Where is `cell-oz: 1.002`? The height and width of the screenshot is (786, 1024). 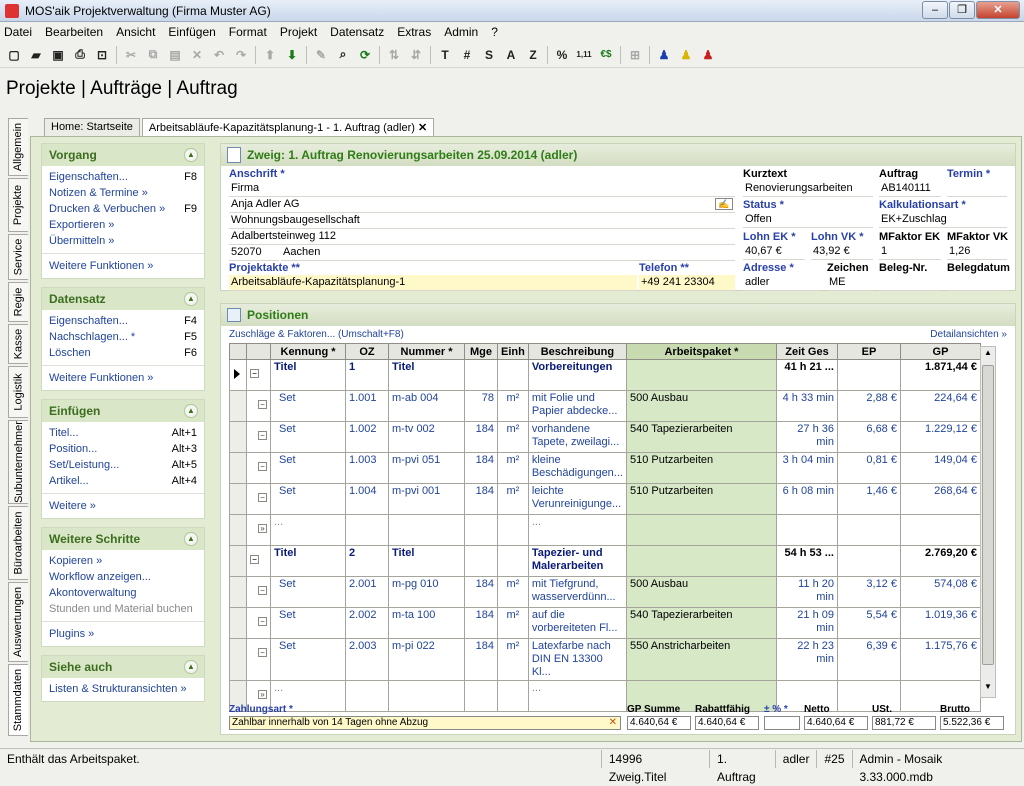 cell-oz: 1.002 is located at coordinates (367, 437).